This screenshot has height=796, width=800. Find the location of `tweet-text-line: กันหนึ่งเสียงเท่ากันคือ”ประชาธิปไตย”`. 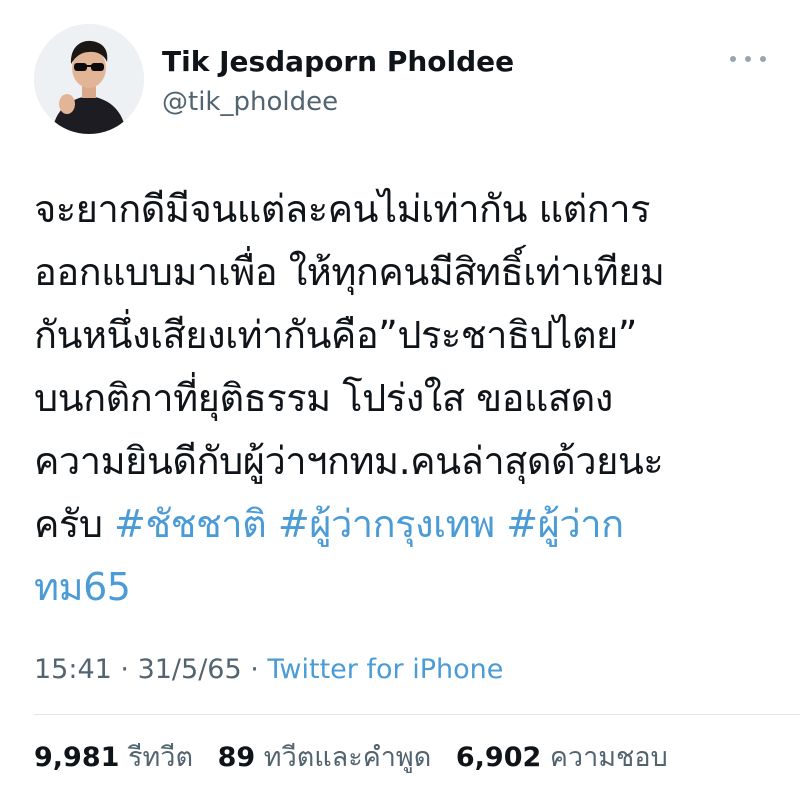

tweet-text-line: กันหนึ่งเสียงเท่ากันคือ”ประชาธิปไตย” is located at coordinates (409, 335).